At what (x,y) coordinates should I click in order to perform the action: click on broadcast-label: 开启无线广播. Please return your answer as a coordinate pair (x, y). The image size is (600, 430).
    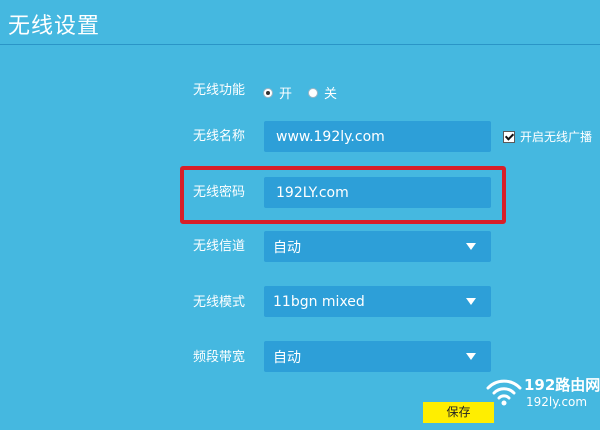
    Looking at the image, I should click on (556, 137).